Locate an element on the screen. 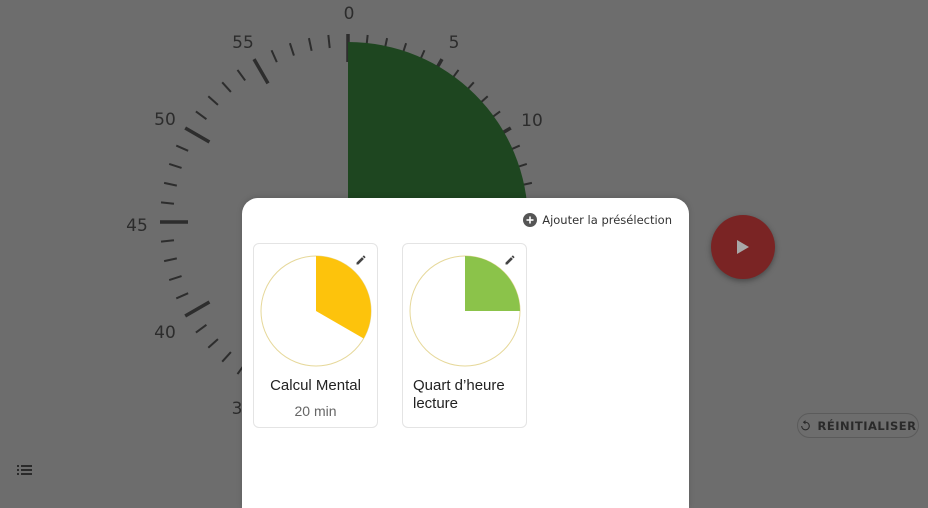 The image size is (928, 508). reset-button: RÉINITIALISER is located at coordinates (858, 425).